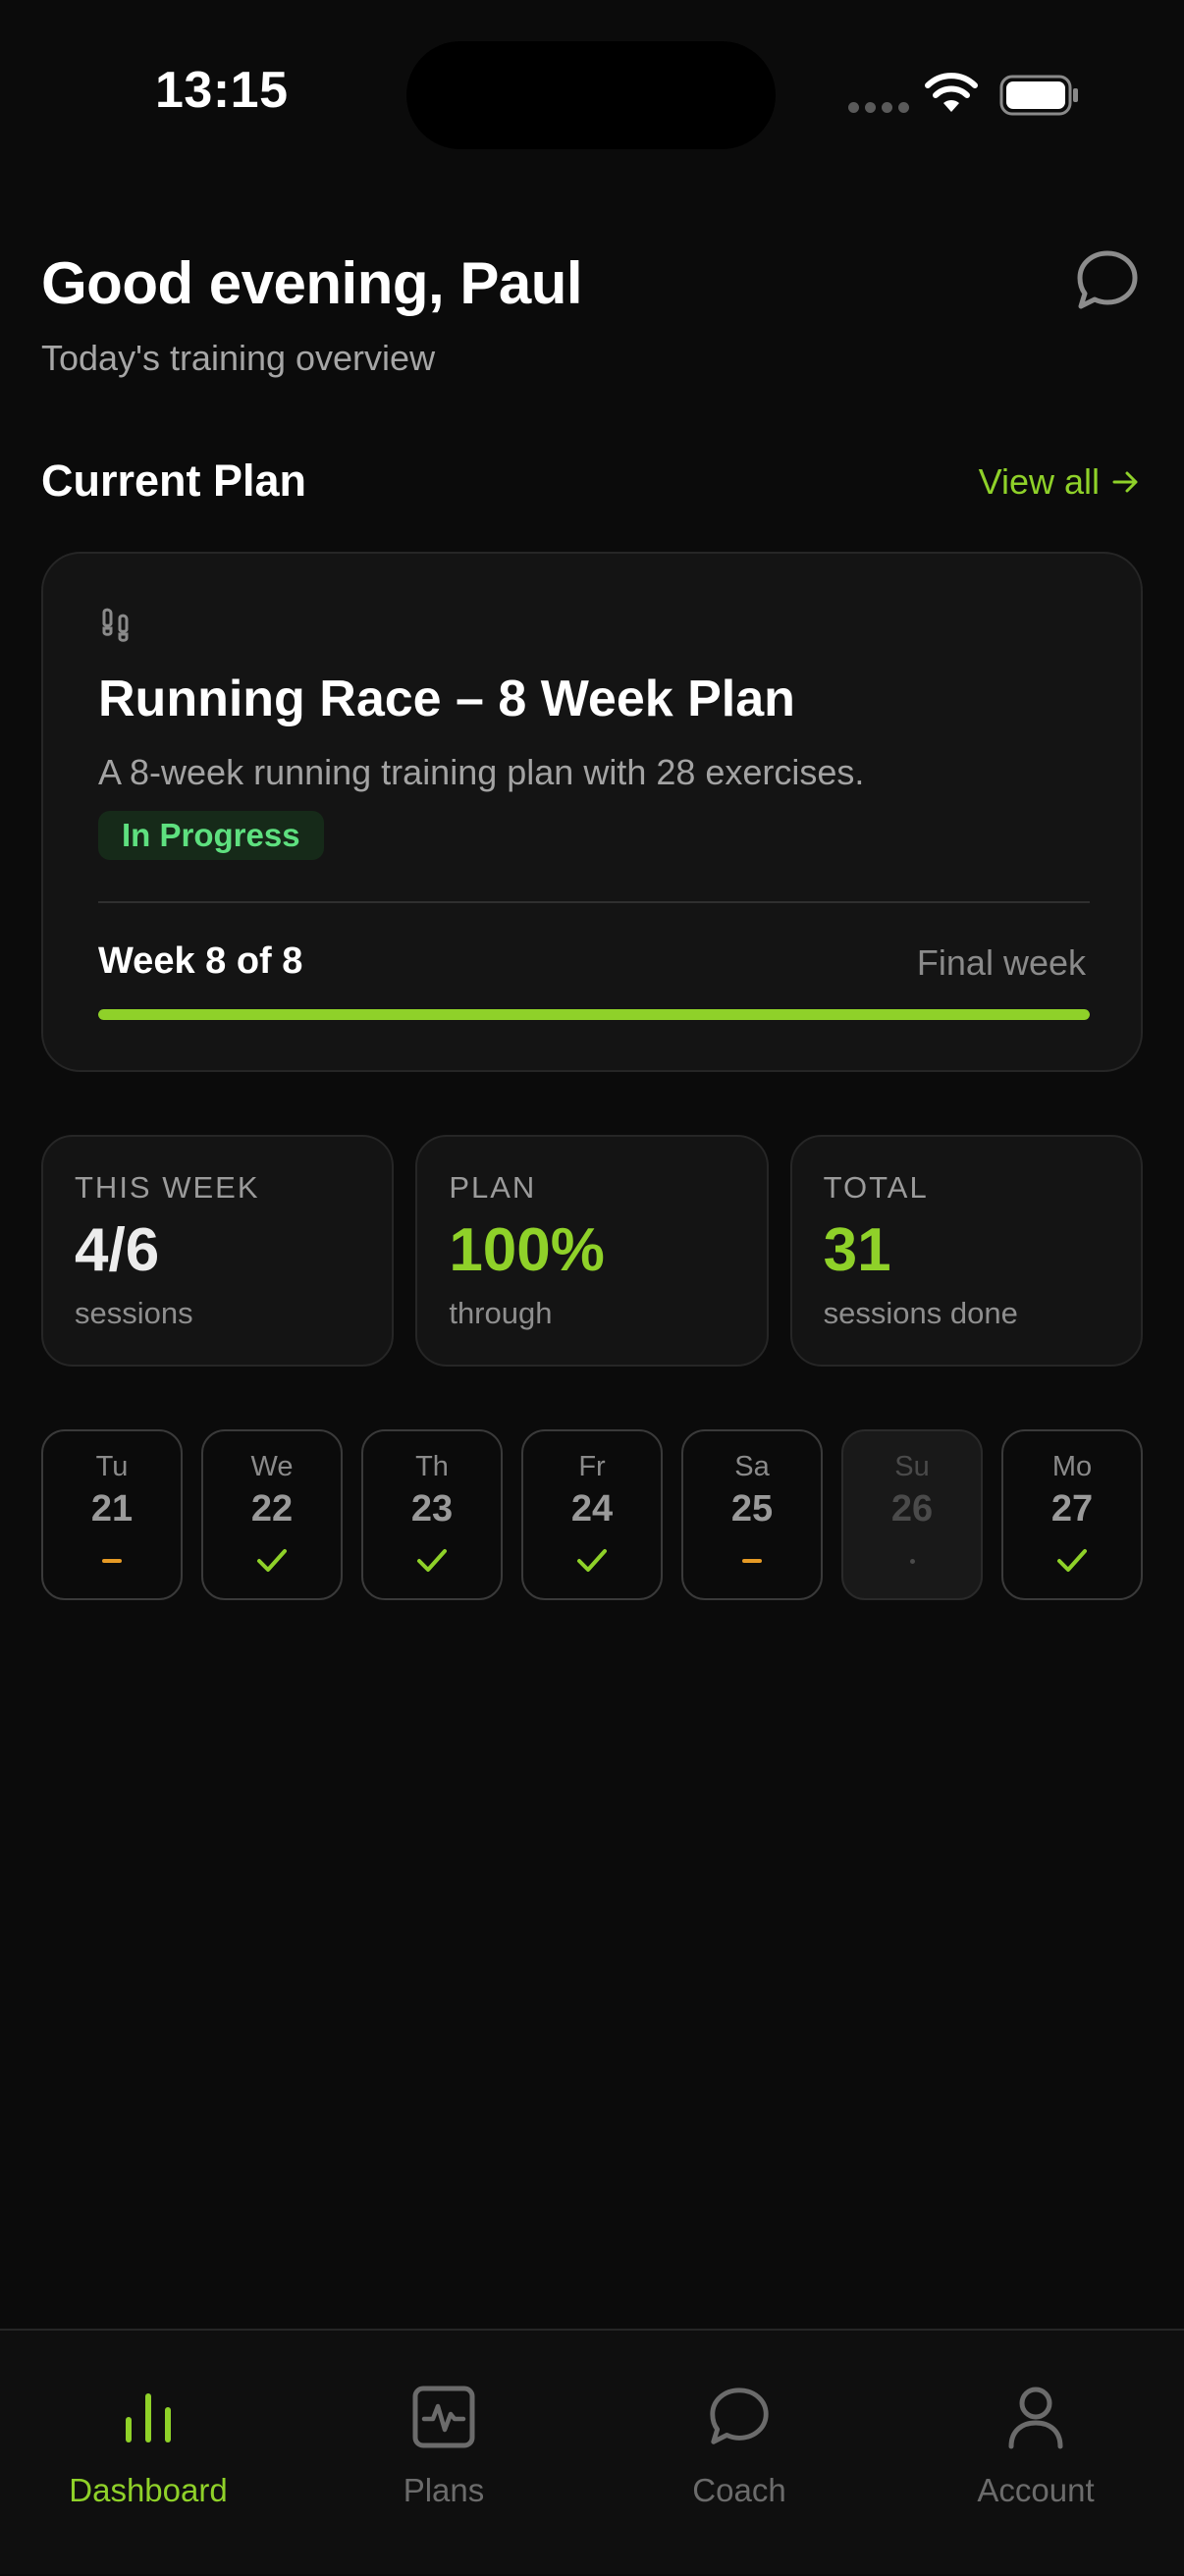 The image size is (1184, 2576). I want to click on plan-progress-bar, so click(594, 1014).